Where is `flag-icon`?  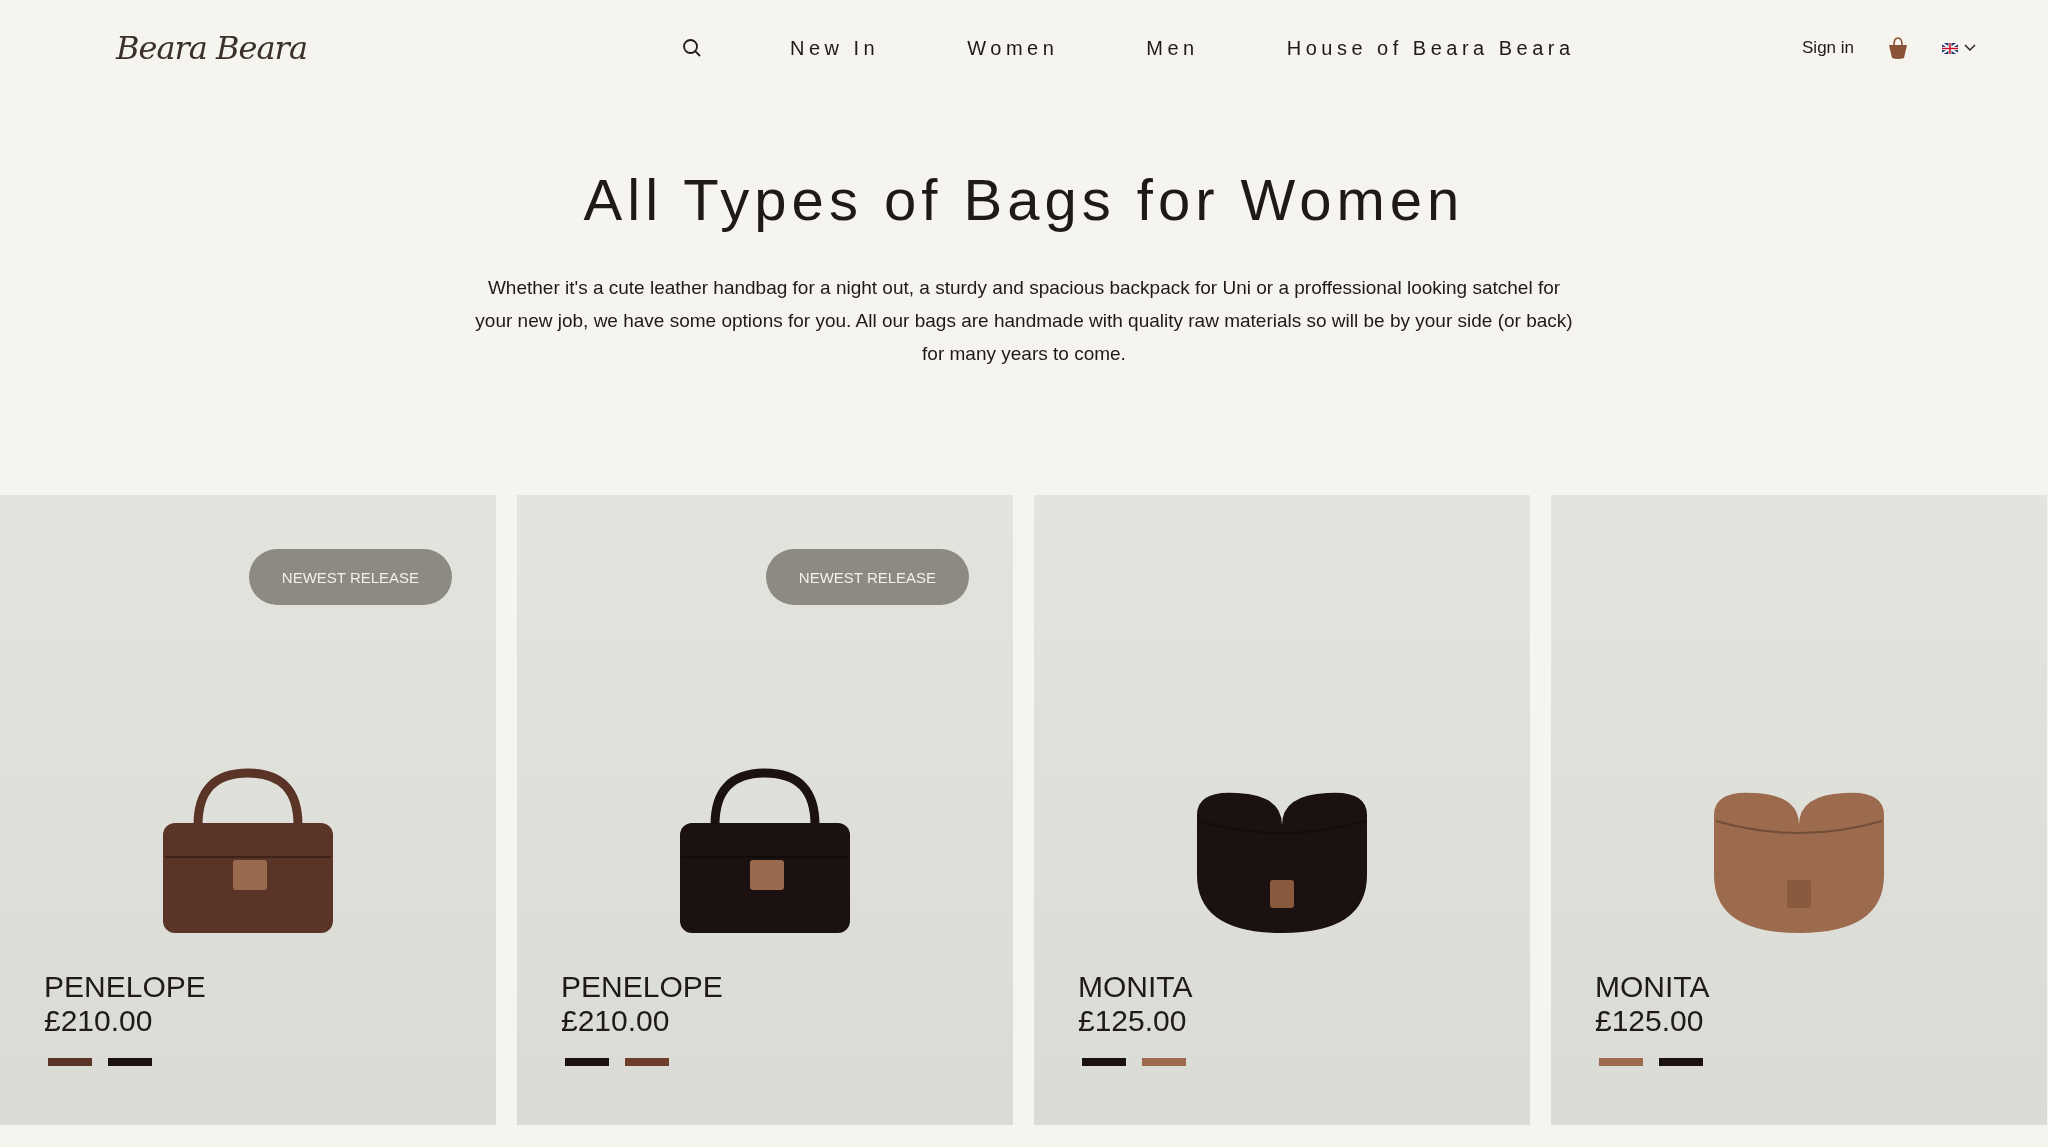
flag-icon is located at coordinates (1950, 48).